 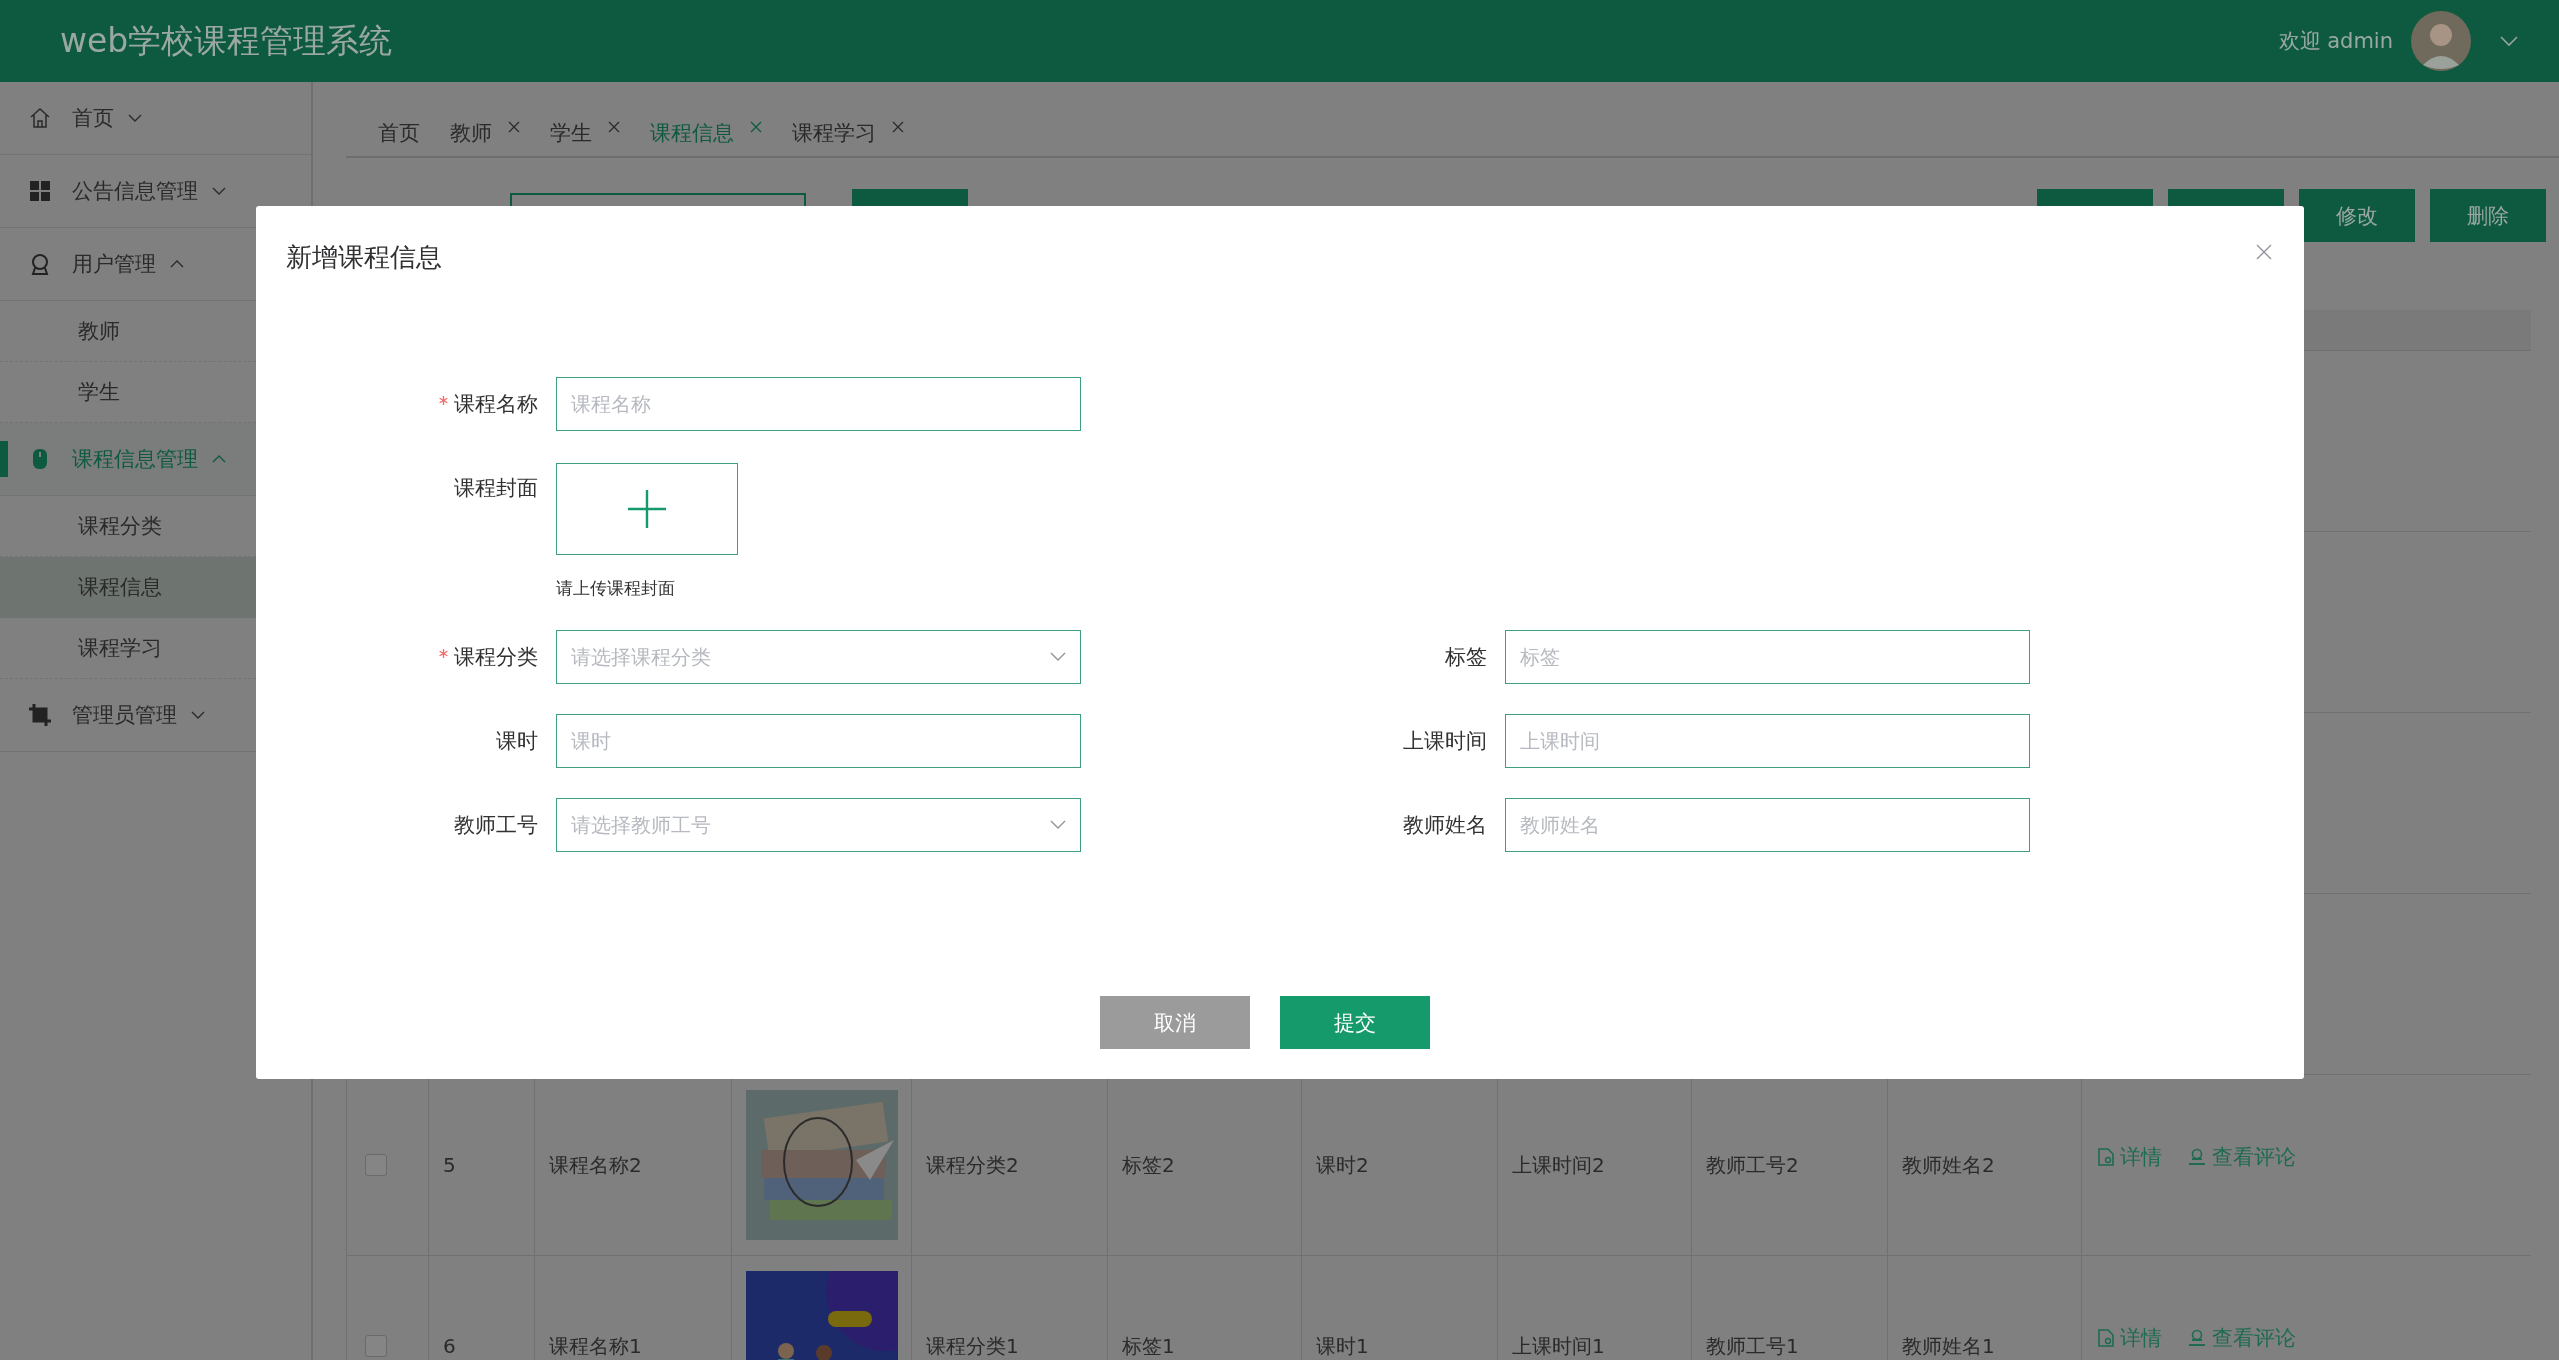 I want to click on field-label: 课程分类, so click(x=496, y=657).